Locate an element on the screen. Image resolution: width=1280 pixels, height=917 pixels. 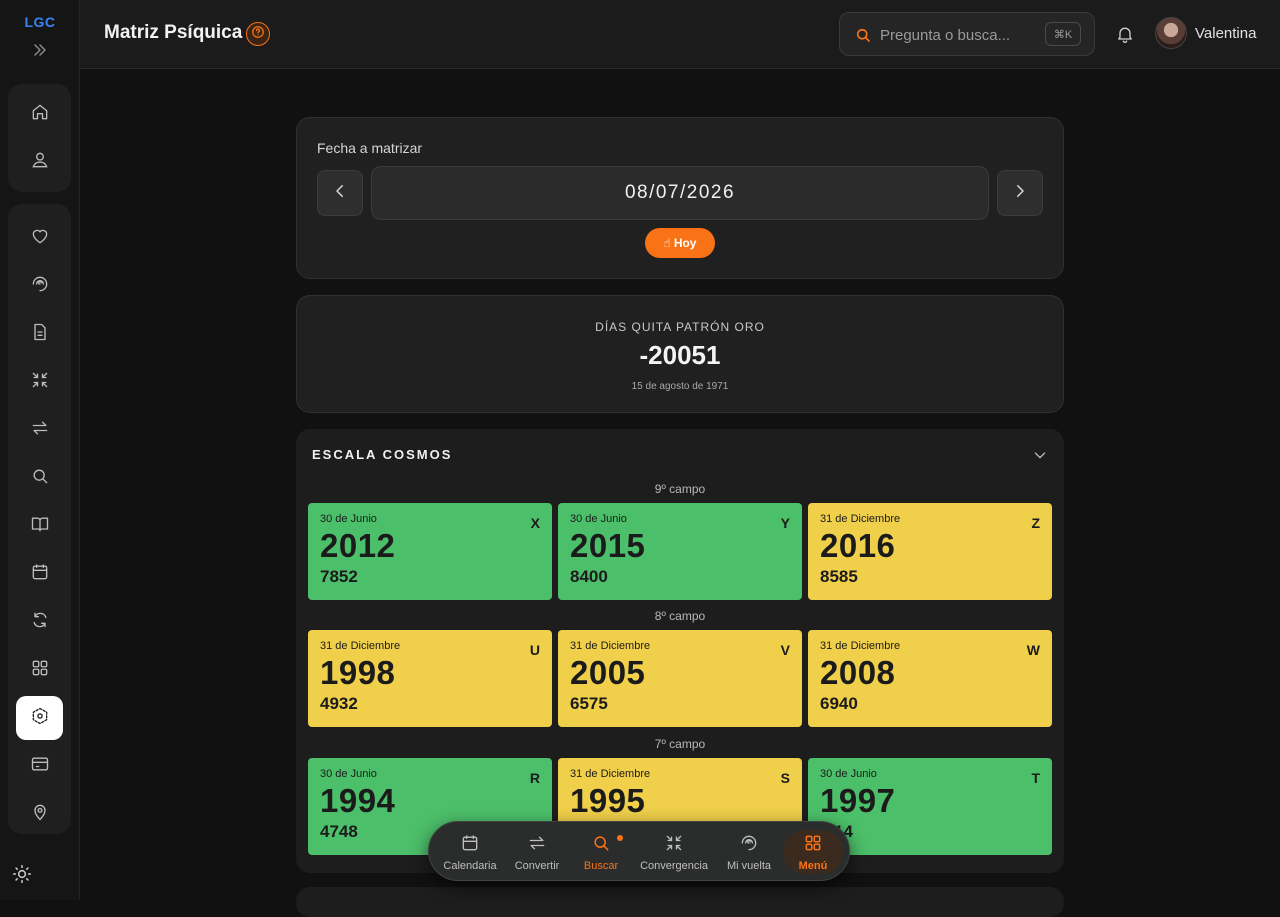
cosmos-tile: 30 de Junio X 2012 7852 is located at coordinates (430, 551).